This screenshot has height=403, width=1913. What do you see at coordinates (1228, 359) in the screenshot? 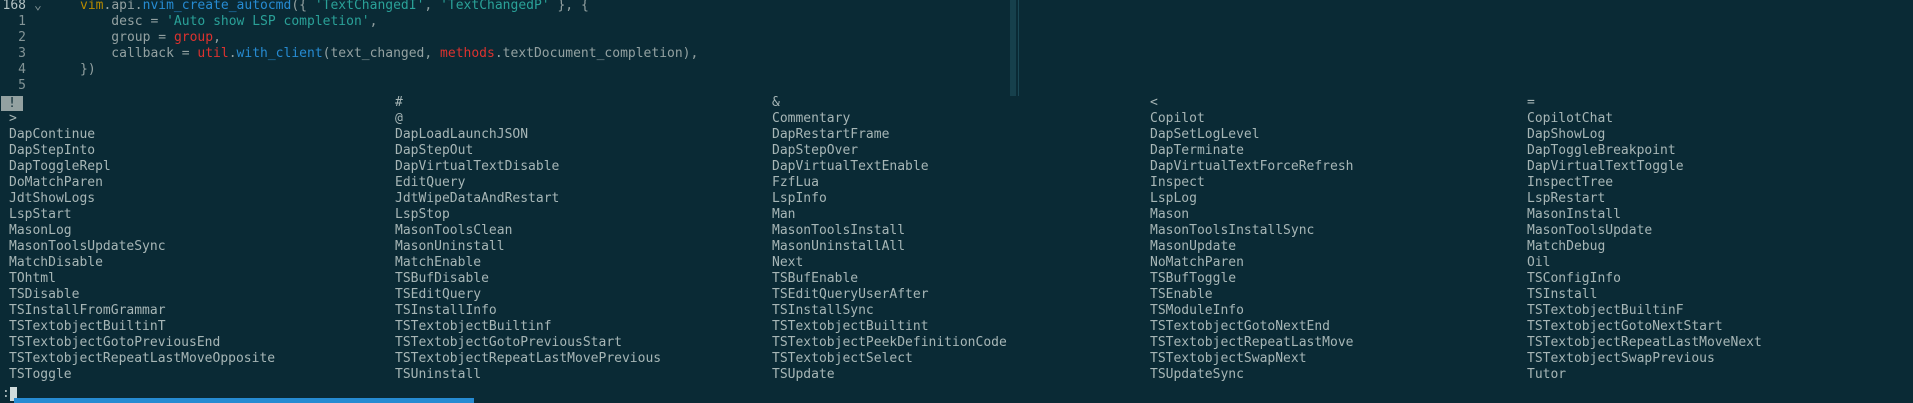
I see `completion-item: TSTextobjectSwapNext` at bounding box center [1228, 359].